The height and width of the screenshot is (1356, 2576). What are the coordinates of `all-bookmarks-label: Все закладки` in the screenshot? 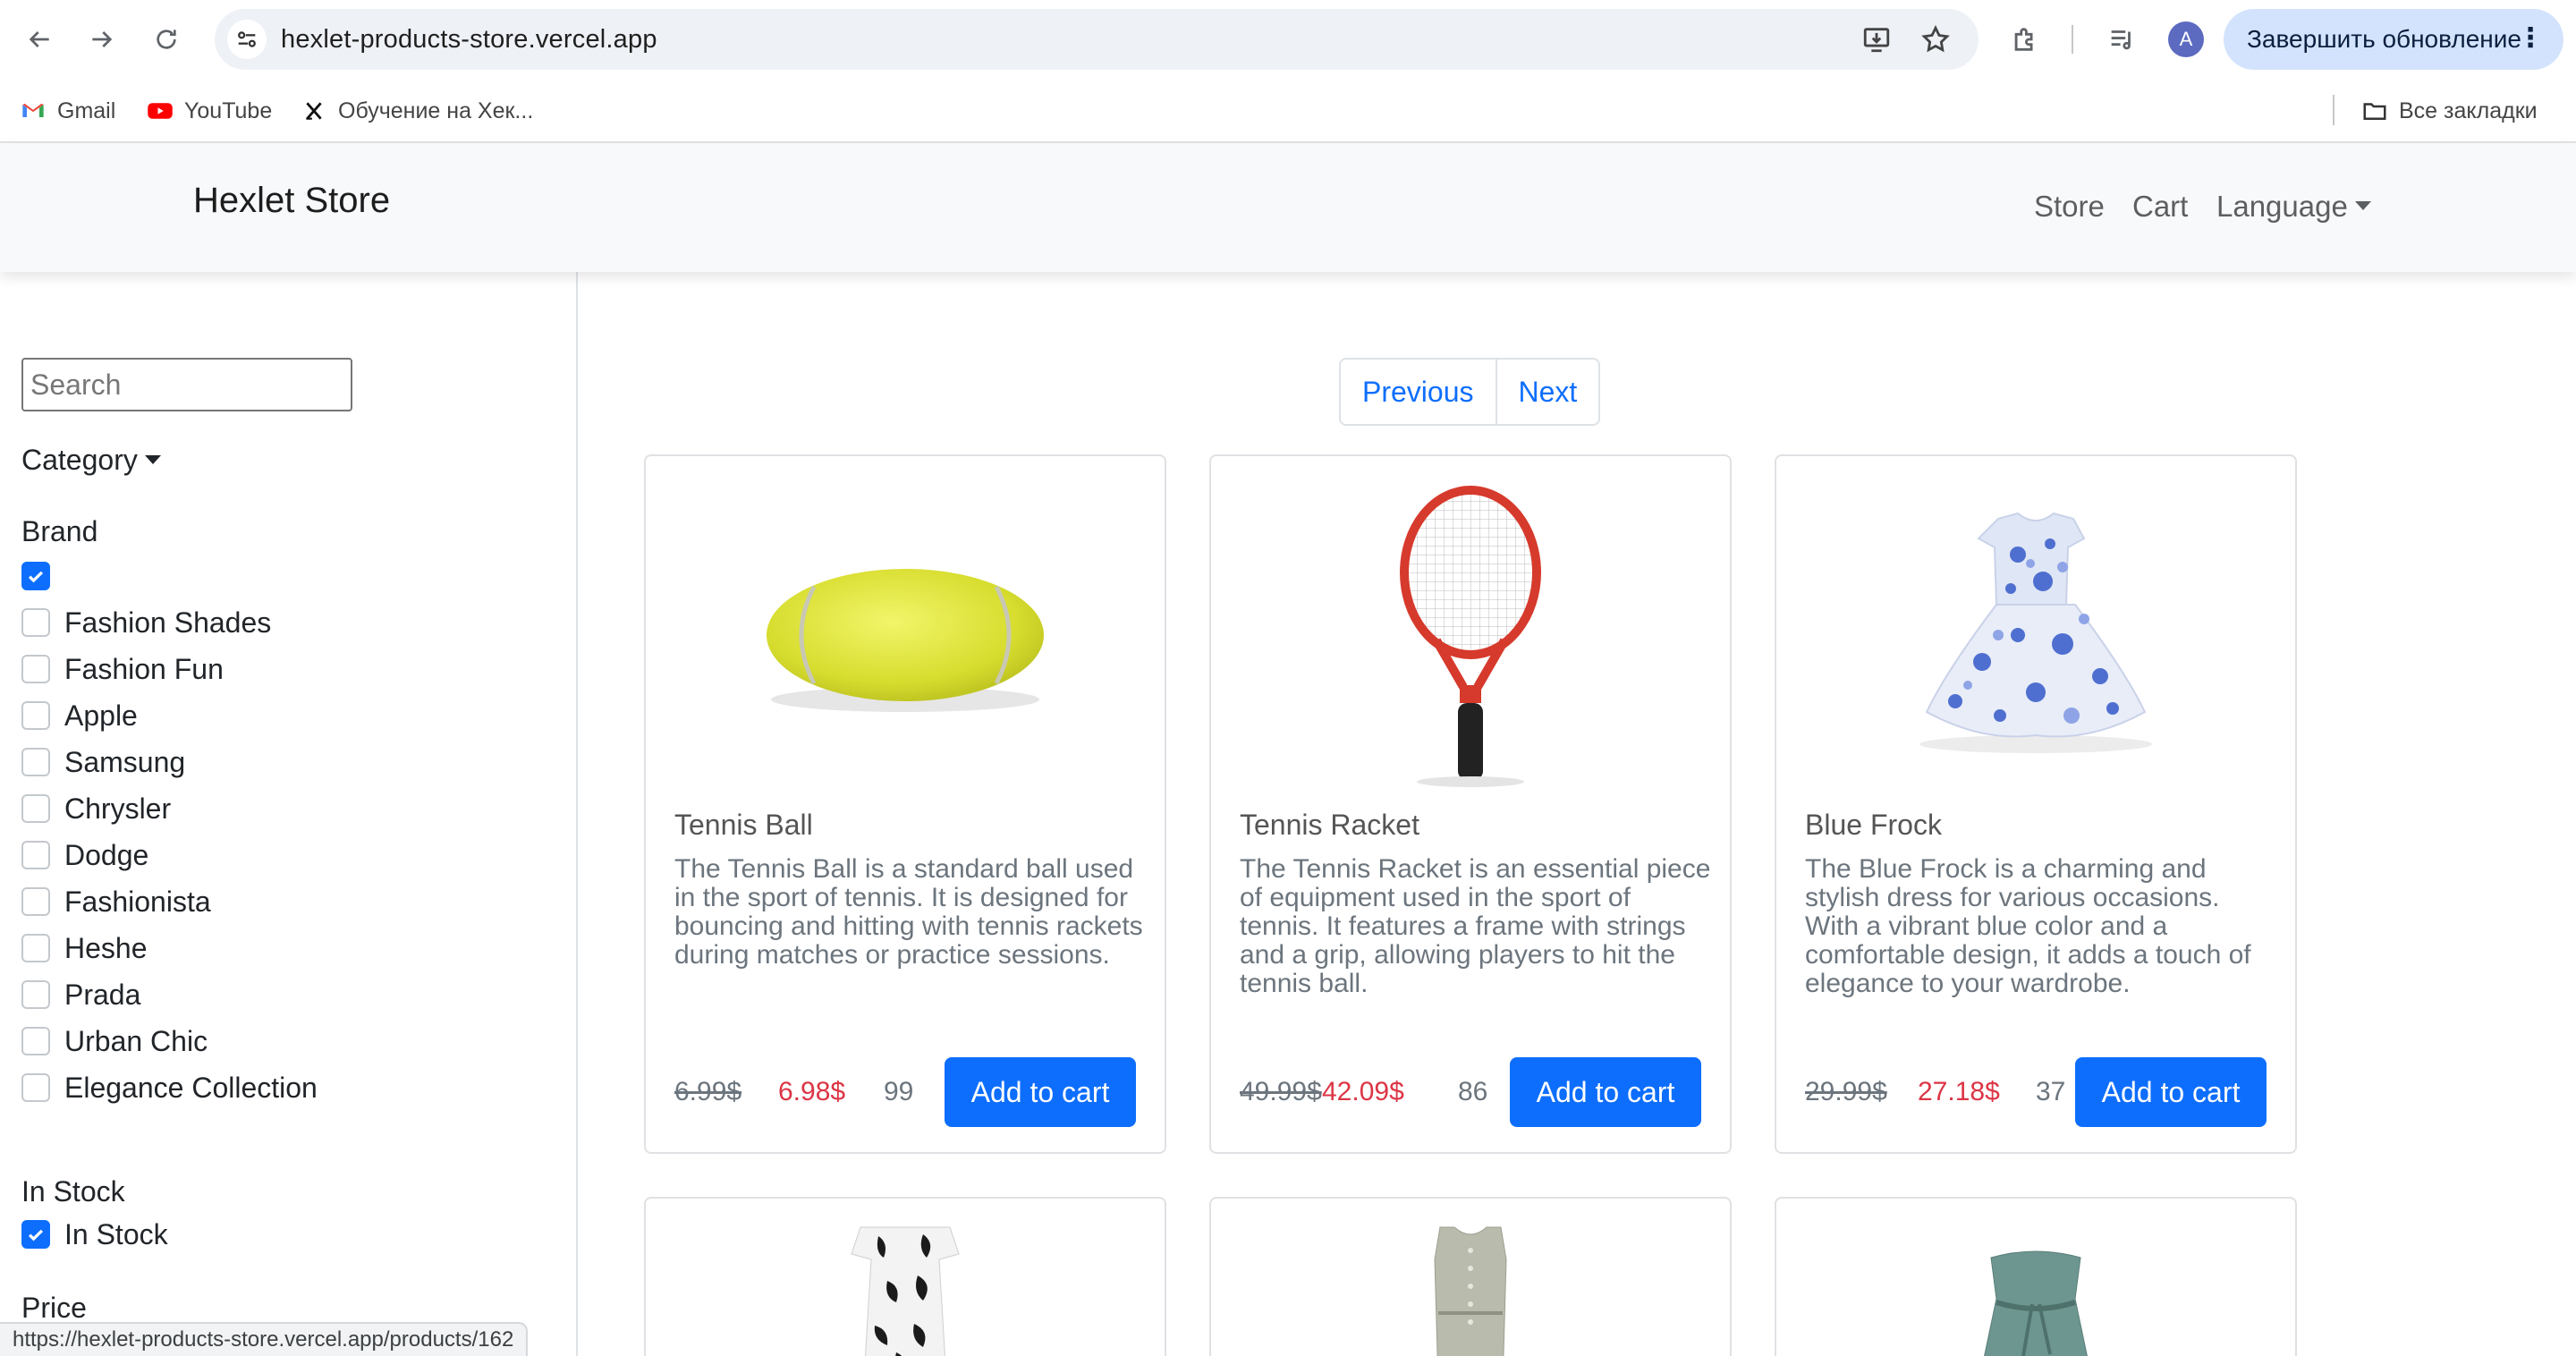 It's located at (2468, 110).